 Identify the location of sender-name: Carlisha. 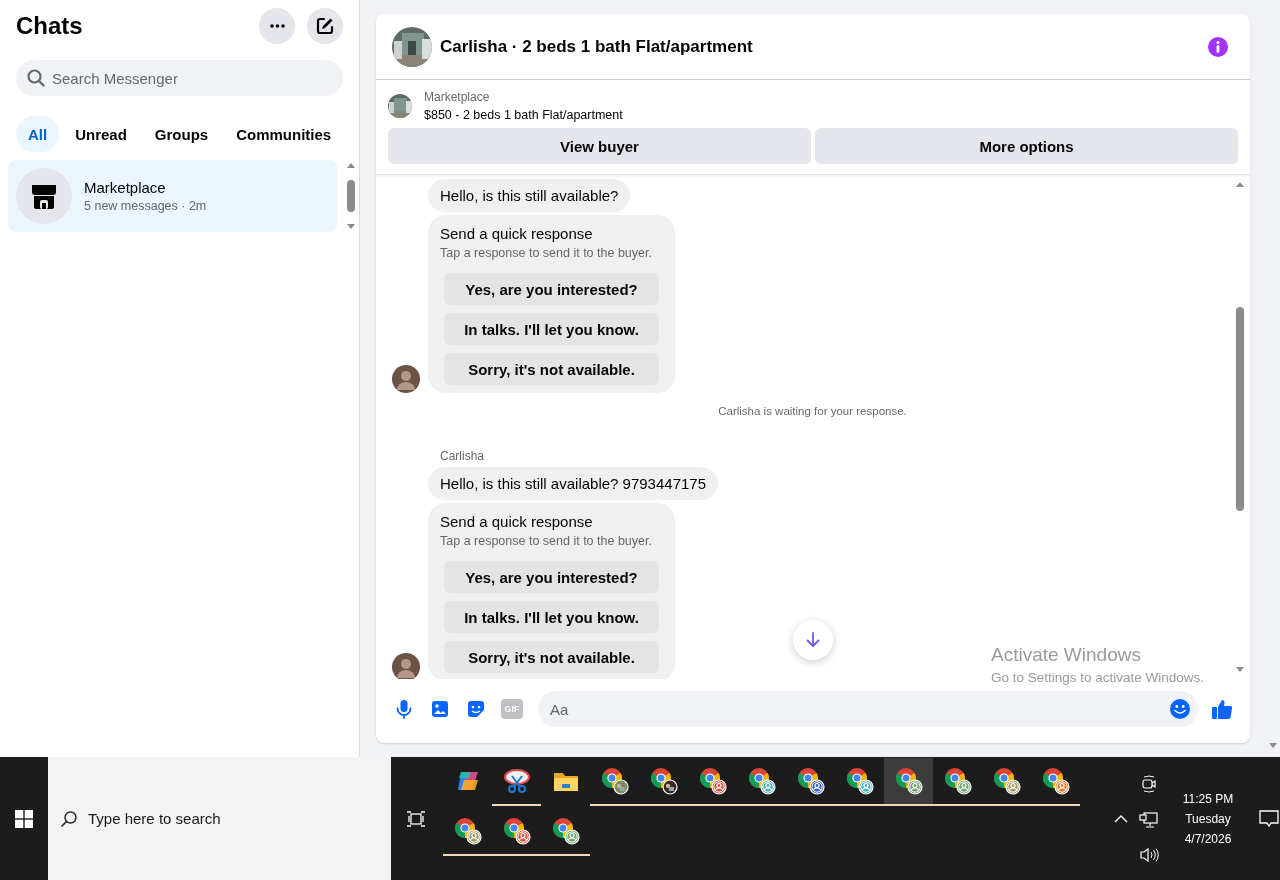
(462, 456).